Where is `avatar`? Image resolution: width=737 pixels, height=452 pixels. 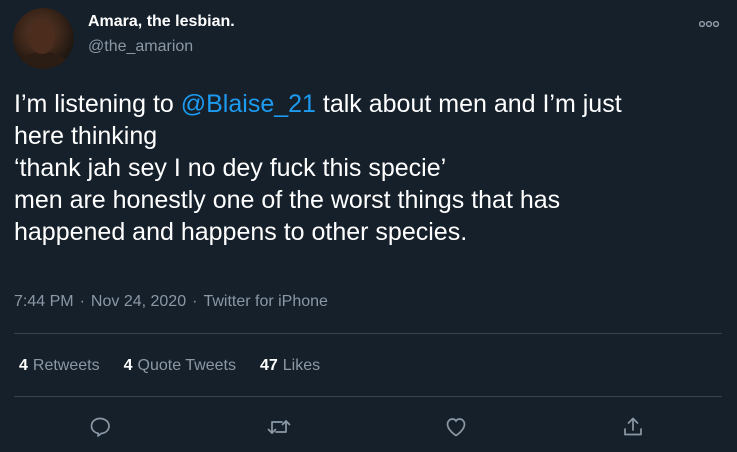
avatar is located at coordinates (43, 38).